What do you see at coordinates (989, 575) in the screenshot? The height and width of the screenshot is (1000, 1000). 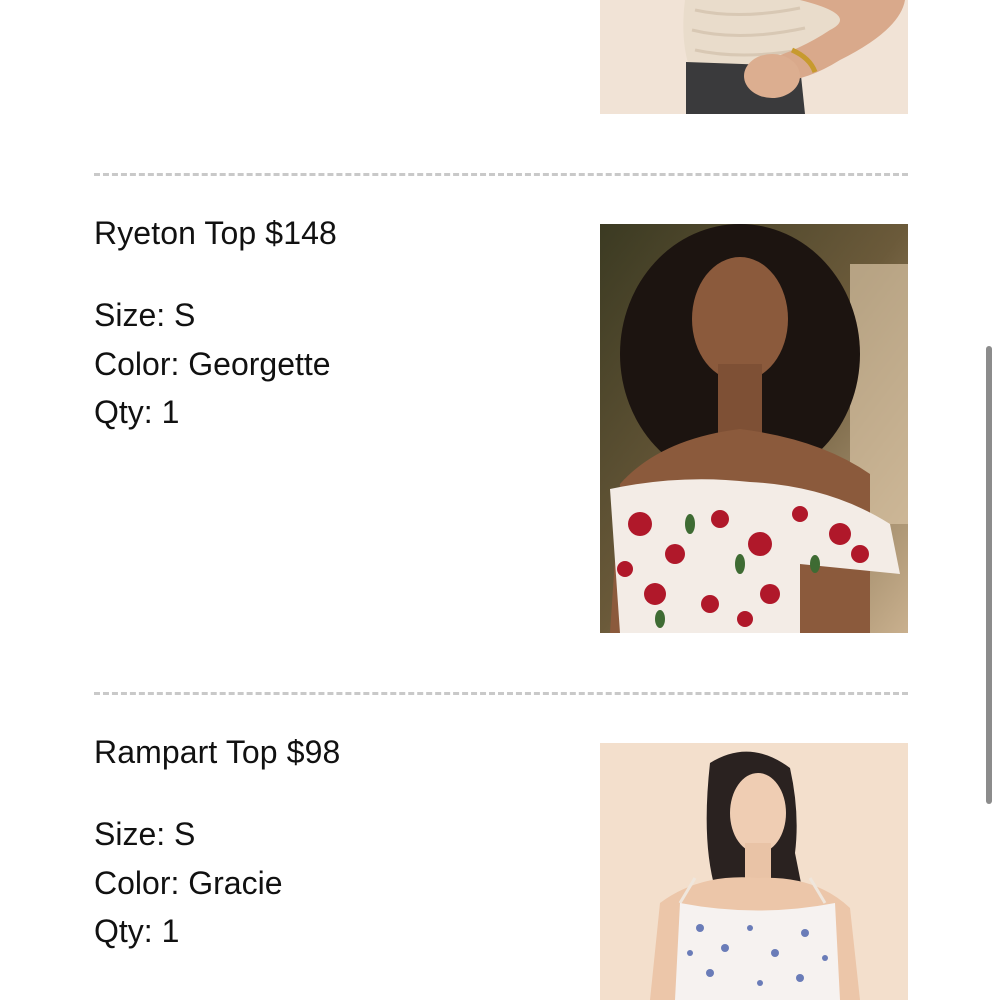 I see `scrollbar-thumb` at bounding box center [989, 575].